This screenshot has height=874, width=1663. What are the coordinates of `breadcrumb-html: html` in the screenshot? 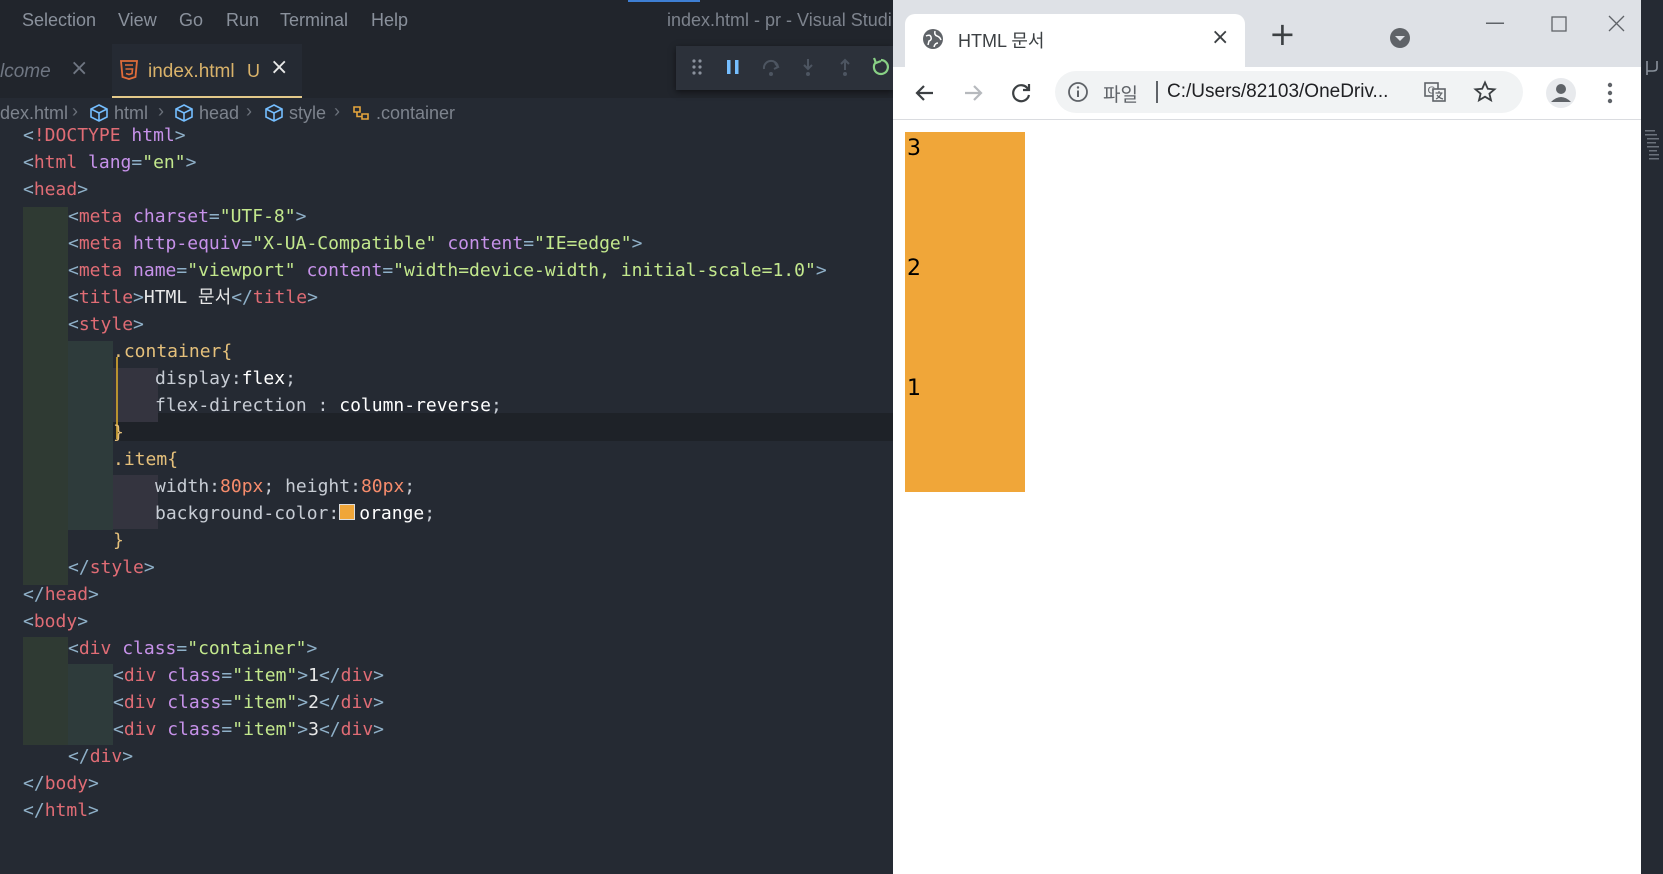 It's located at (131, 113).